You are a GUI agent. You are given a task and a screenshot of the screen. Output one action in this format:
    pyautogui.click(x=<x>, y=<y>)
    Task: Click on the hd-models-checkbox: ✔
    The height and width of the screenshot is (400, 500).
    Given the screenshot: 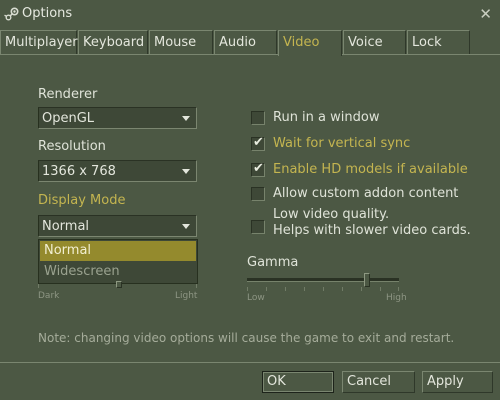 What is the action you would take?
    pyautogui.click(x=258, y=169)
    